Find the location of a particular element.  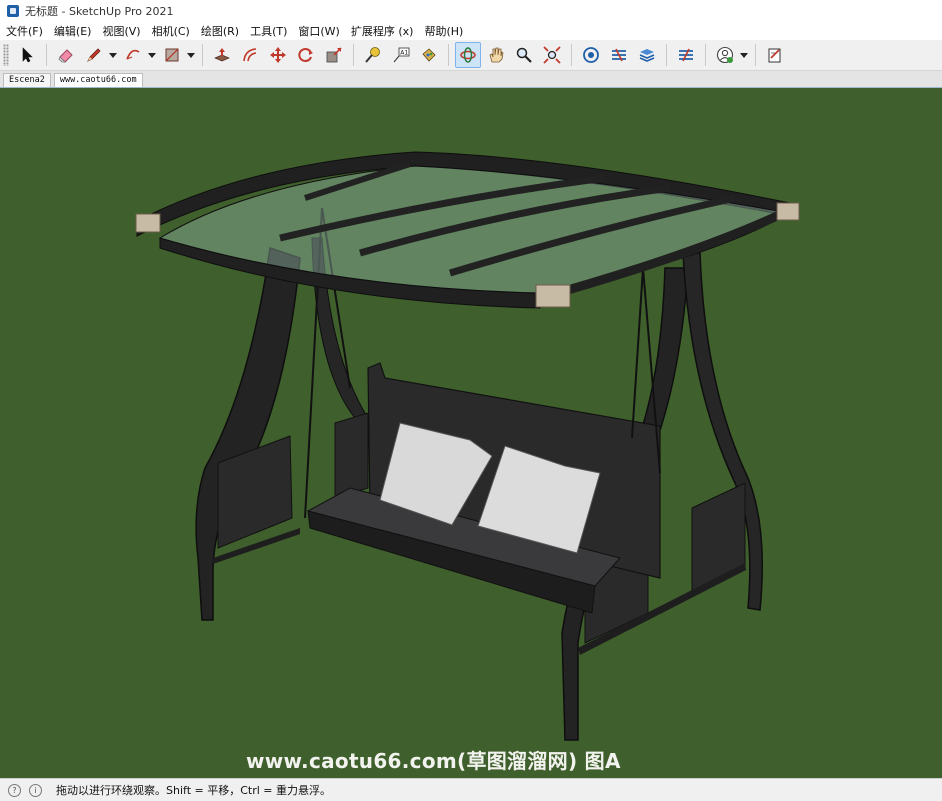

arc-icon is located at coordinates (133, 54).